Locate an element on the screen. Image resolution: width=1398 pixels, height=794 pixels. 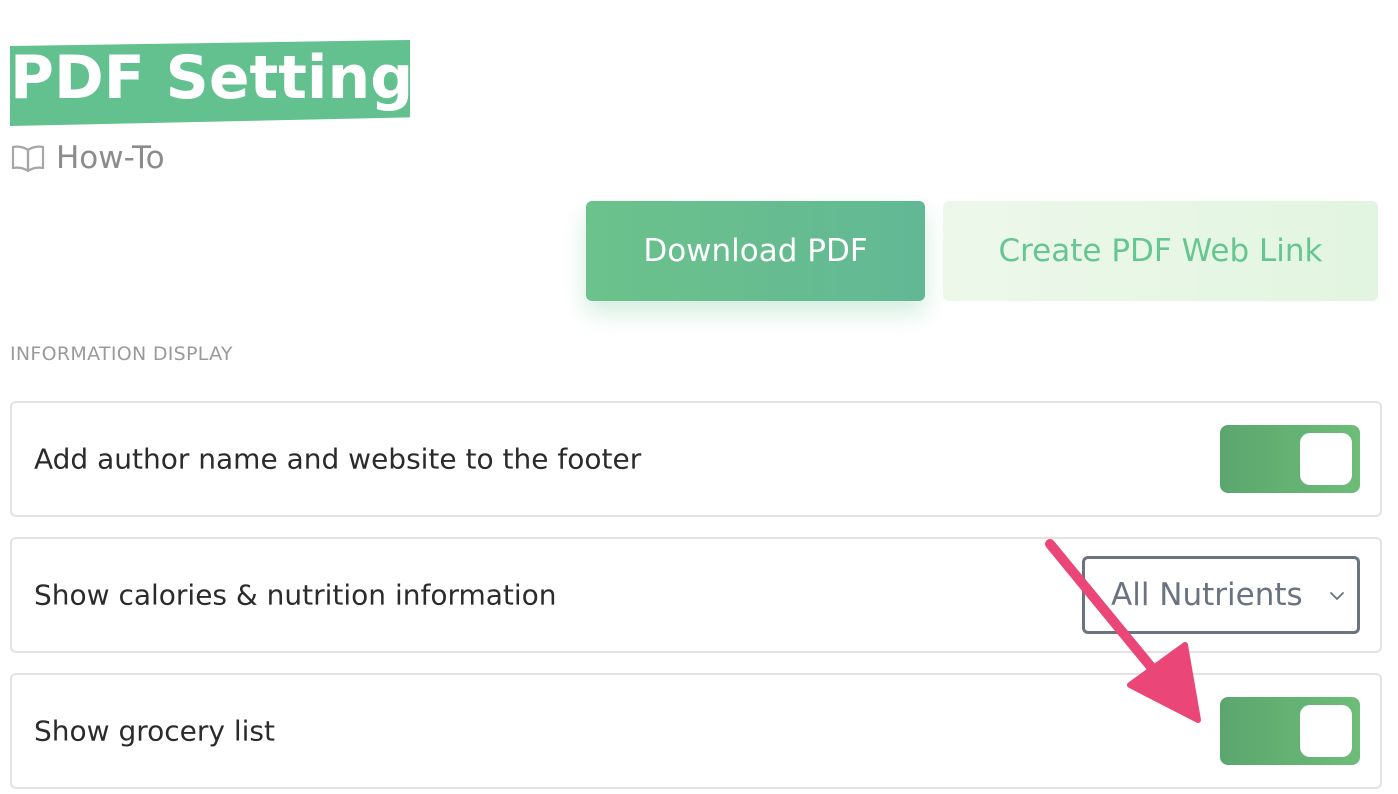
create-pdf-web-link-button: Create PDF Web Link is located at coordinates (1160, 251).